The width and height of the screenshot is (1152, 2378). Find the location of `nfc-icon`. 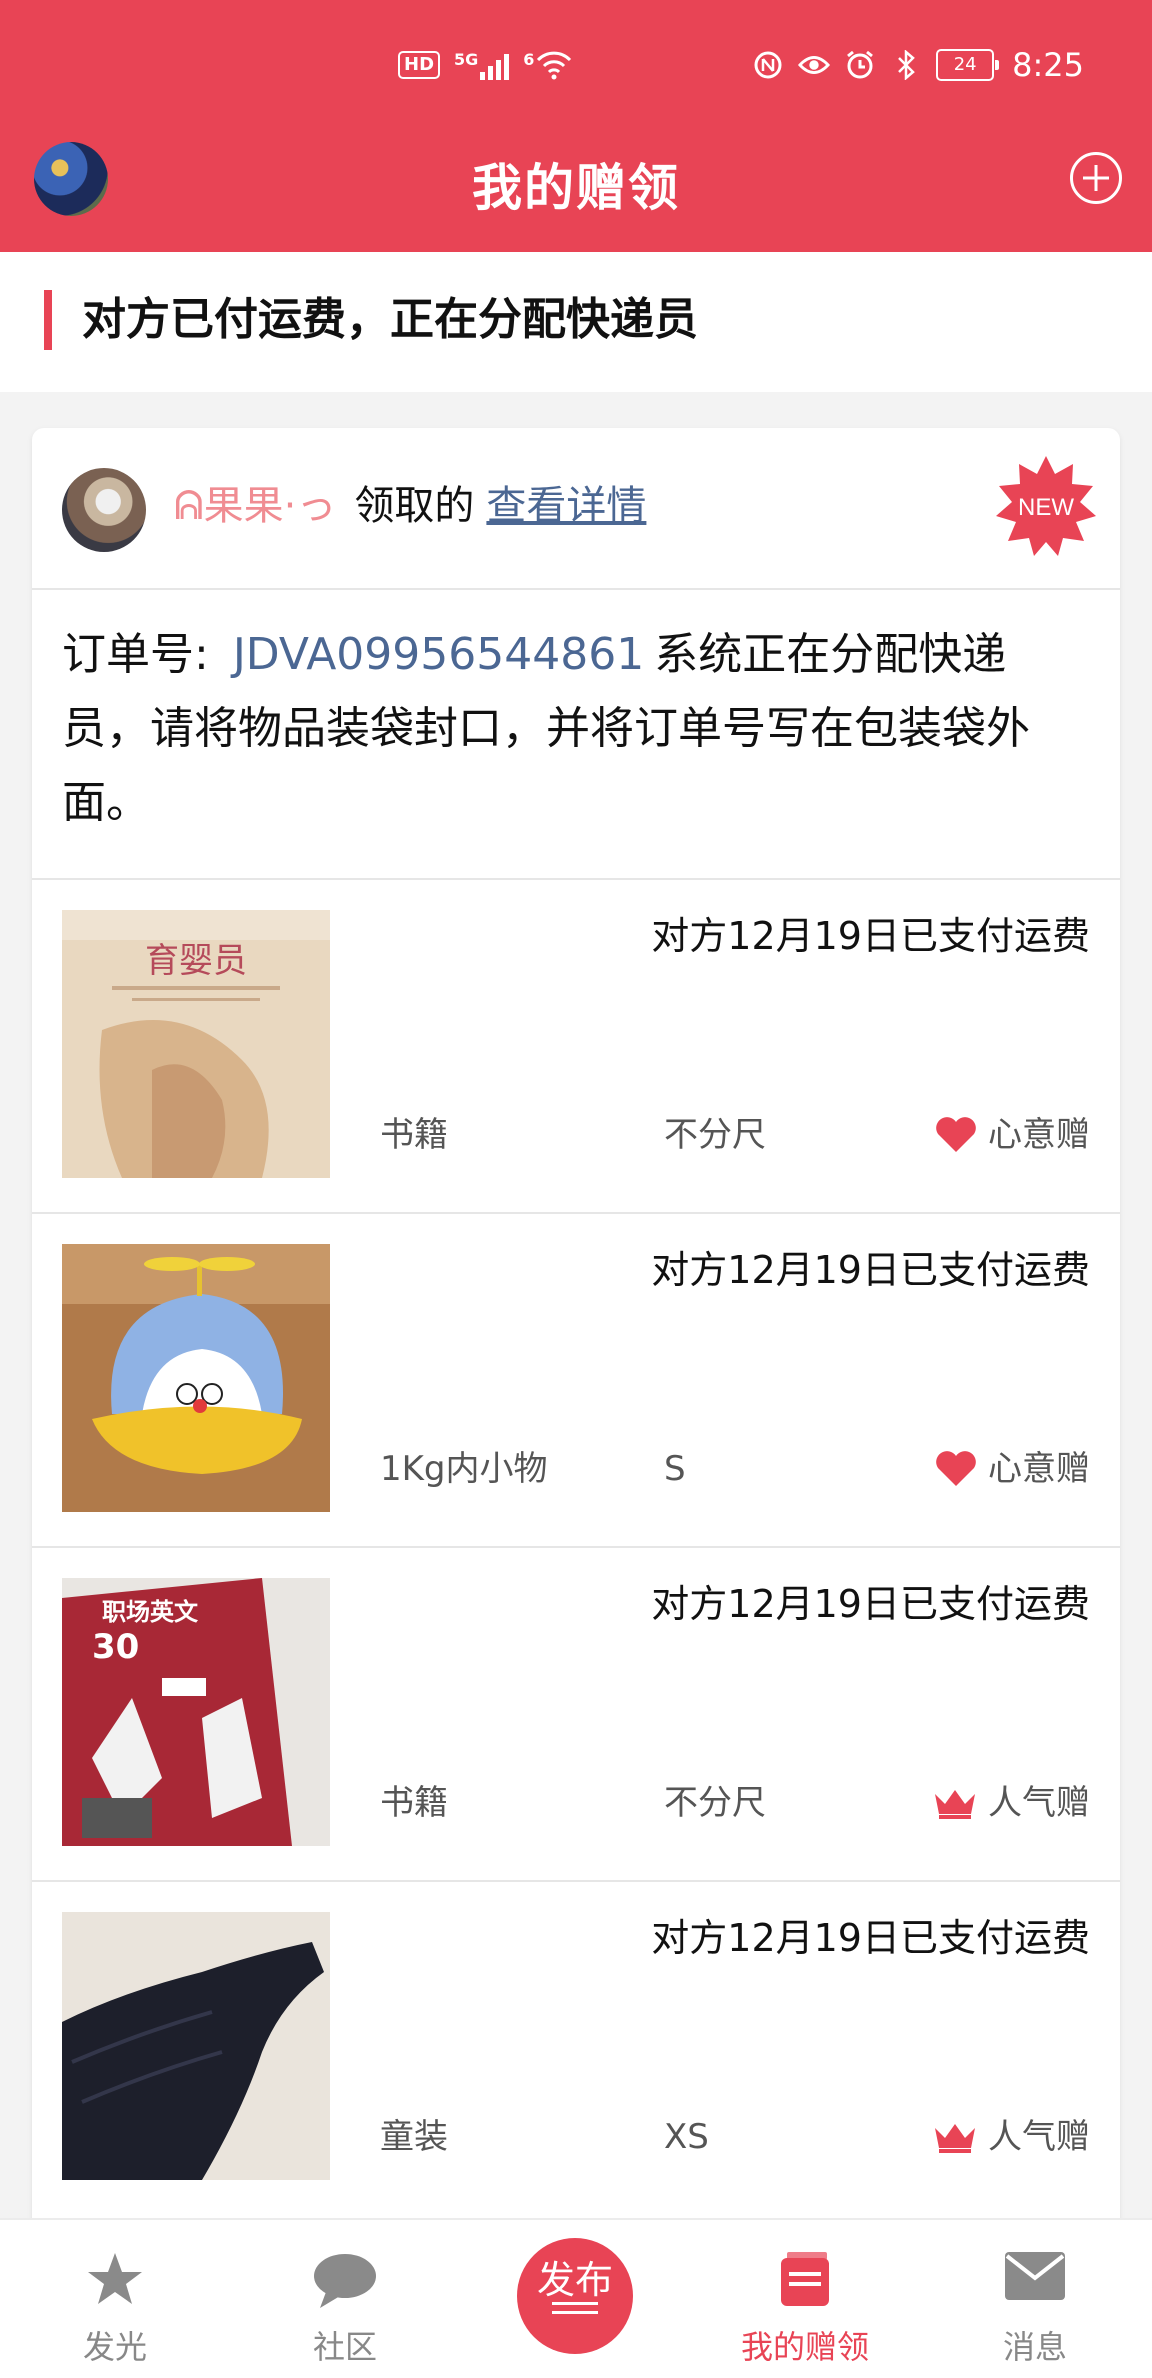

nfc-icon is located at coordinates (768, 65).